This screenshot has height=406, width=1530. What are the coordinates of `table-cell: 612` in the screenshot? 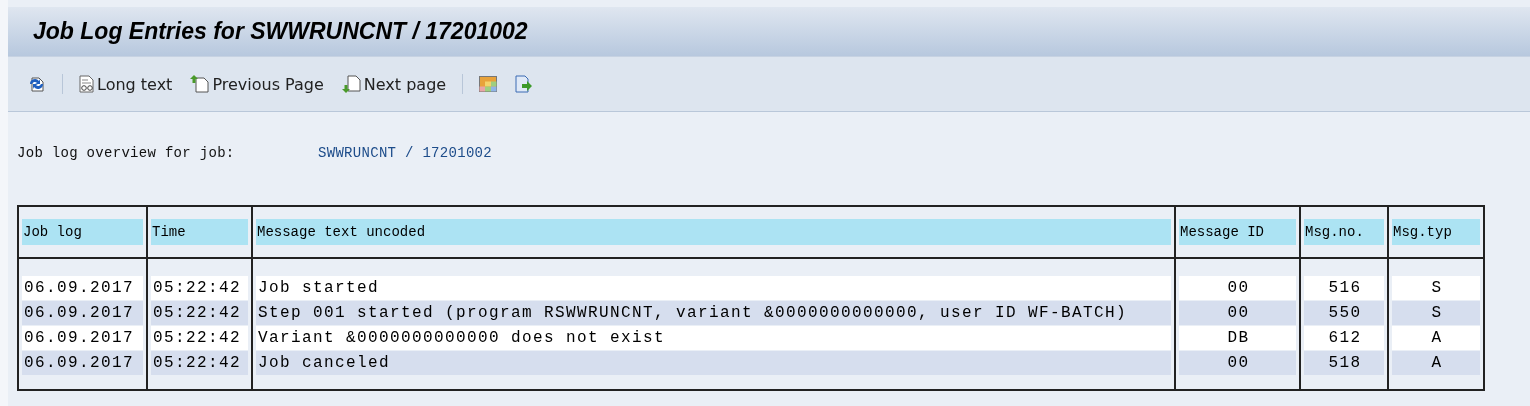 It's located at (1344, 338).